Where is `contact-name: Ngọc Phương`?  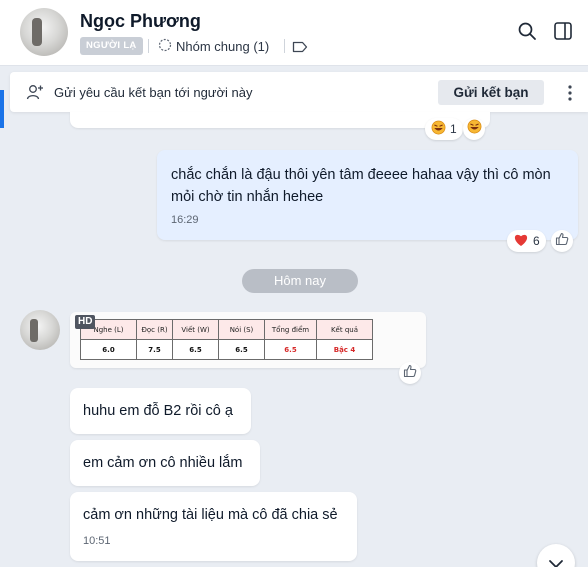 contact-name: Ngọc Phương is located at coordinates (140, 21).